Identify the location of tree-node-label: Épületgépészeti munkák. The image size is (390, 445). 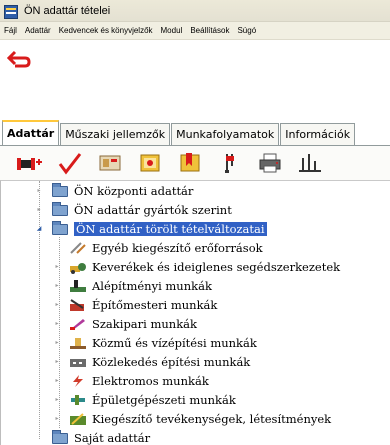
(164, 399).